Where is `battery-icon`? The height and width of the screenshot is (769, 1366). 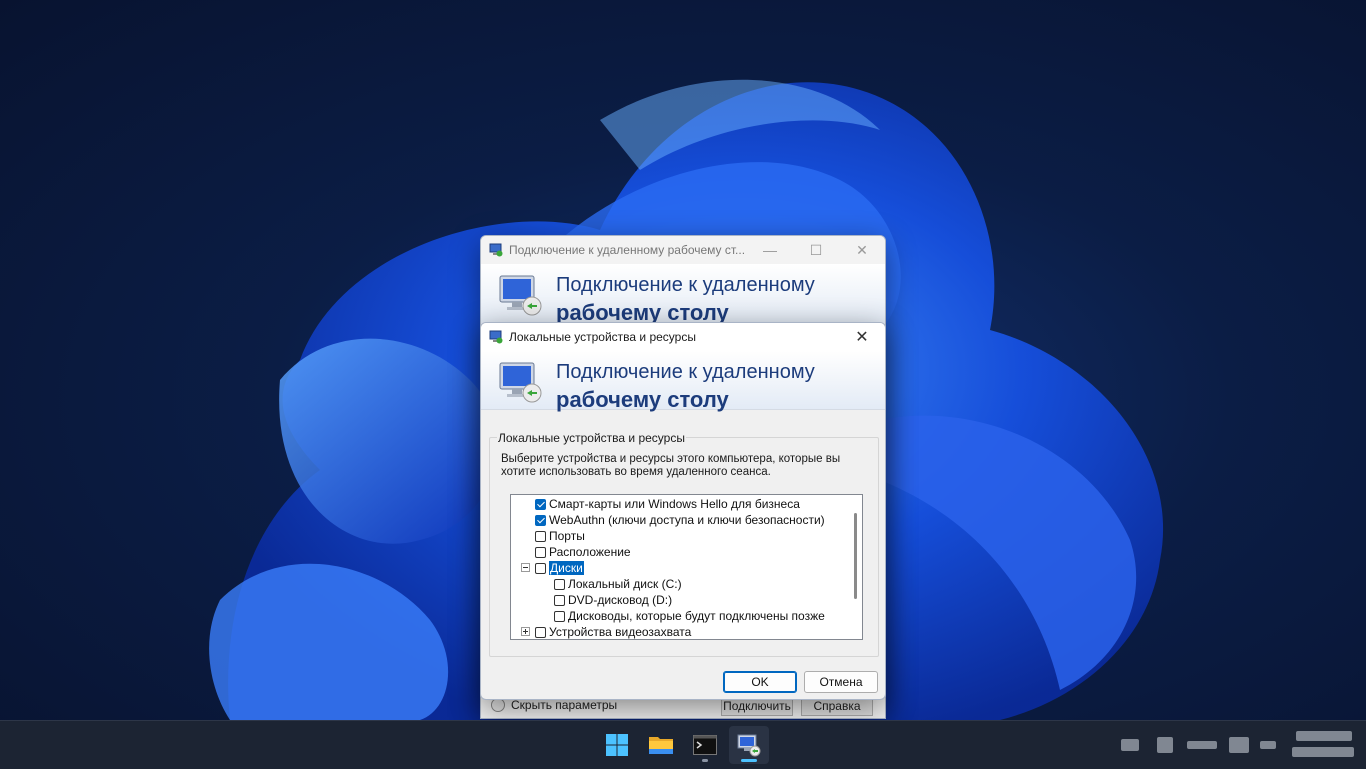 battery-icon is located at coordinates (1239, 745).